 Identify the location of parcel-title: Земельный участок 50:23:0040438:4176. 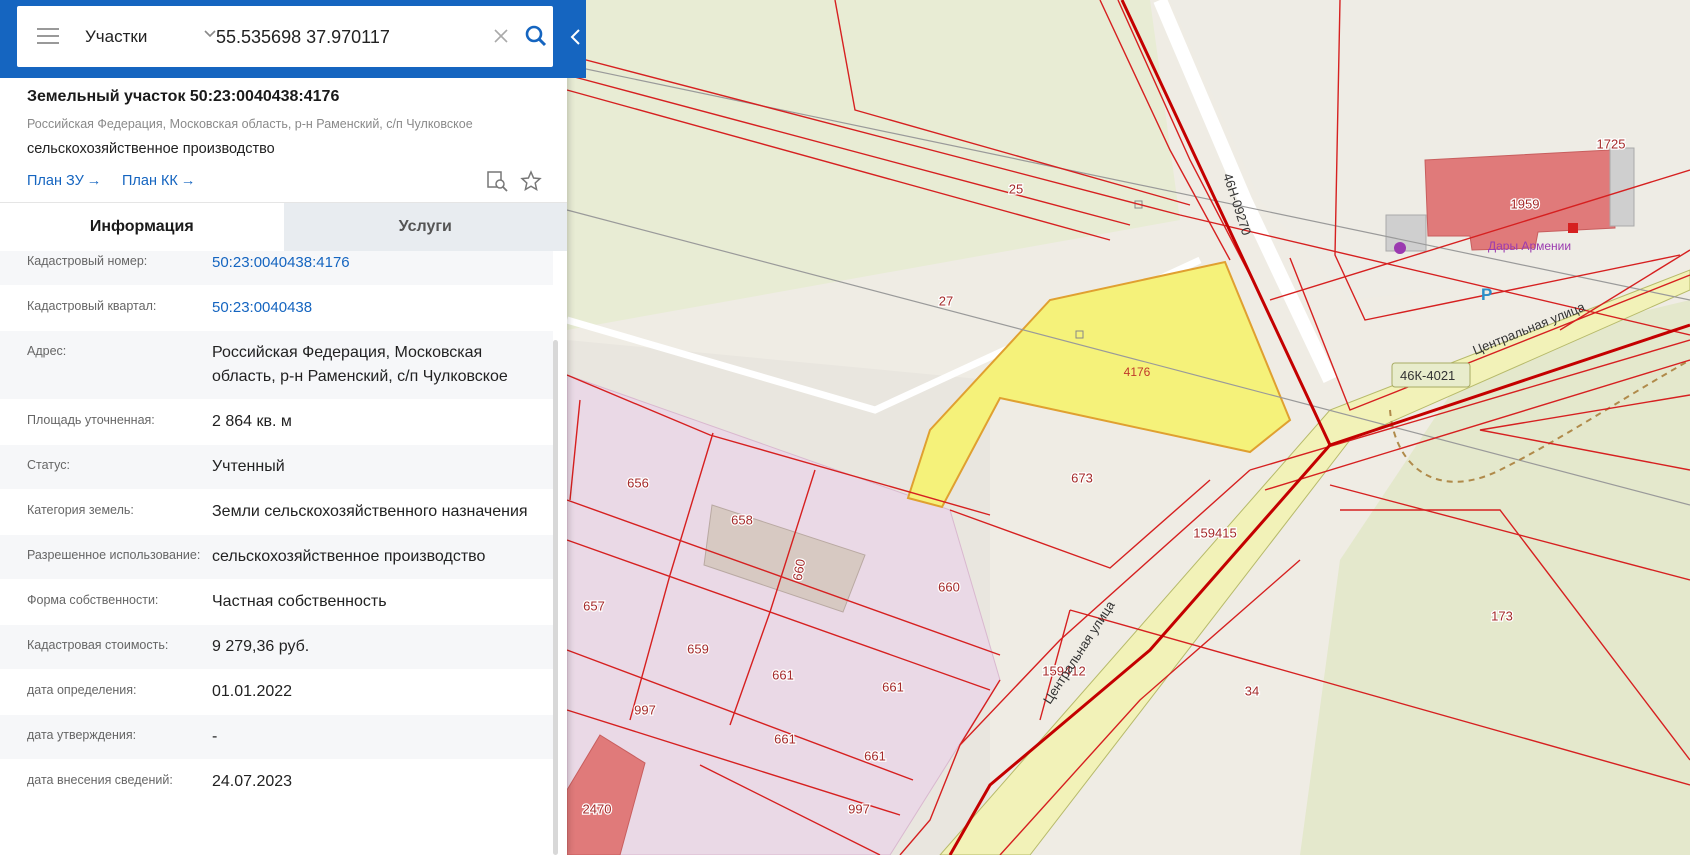
(183, 96).